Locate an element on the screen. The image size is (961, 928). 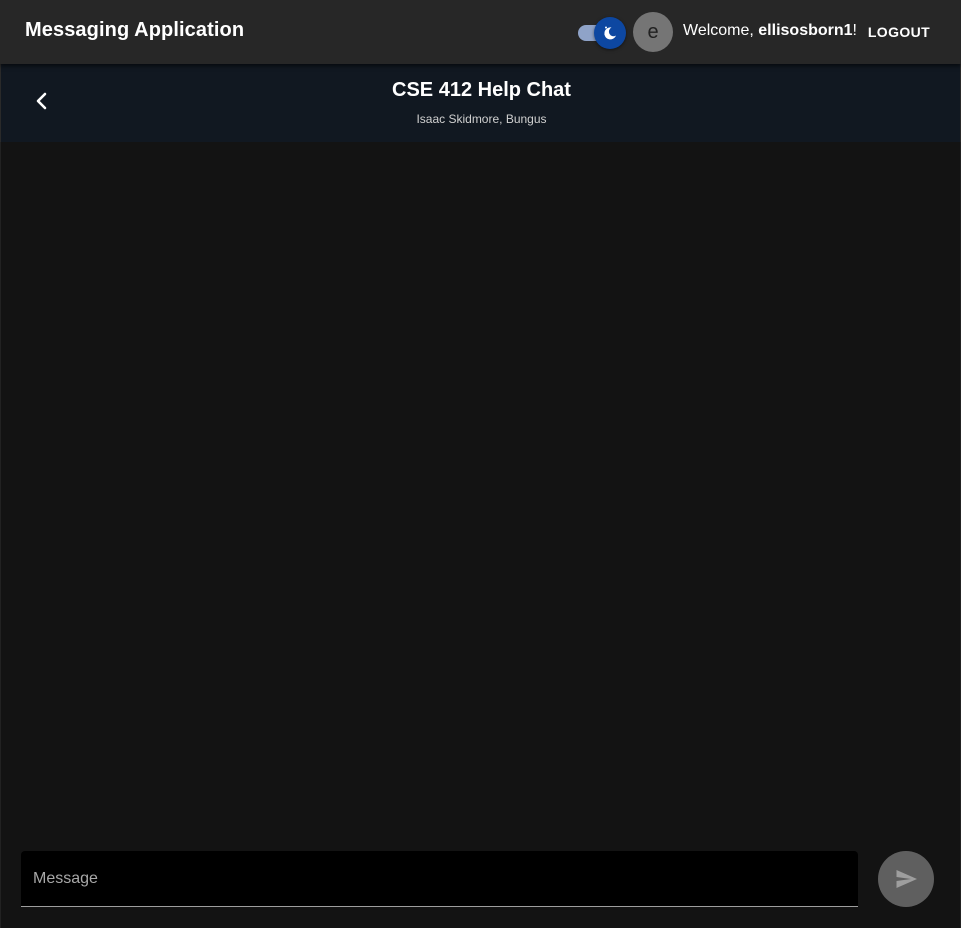
username: ellisosborn1 is located at coordinates (805, 30).